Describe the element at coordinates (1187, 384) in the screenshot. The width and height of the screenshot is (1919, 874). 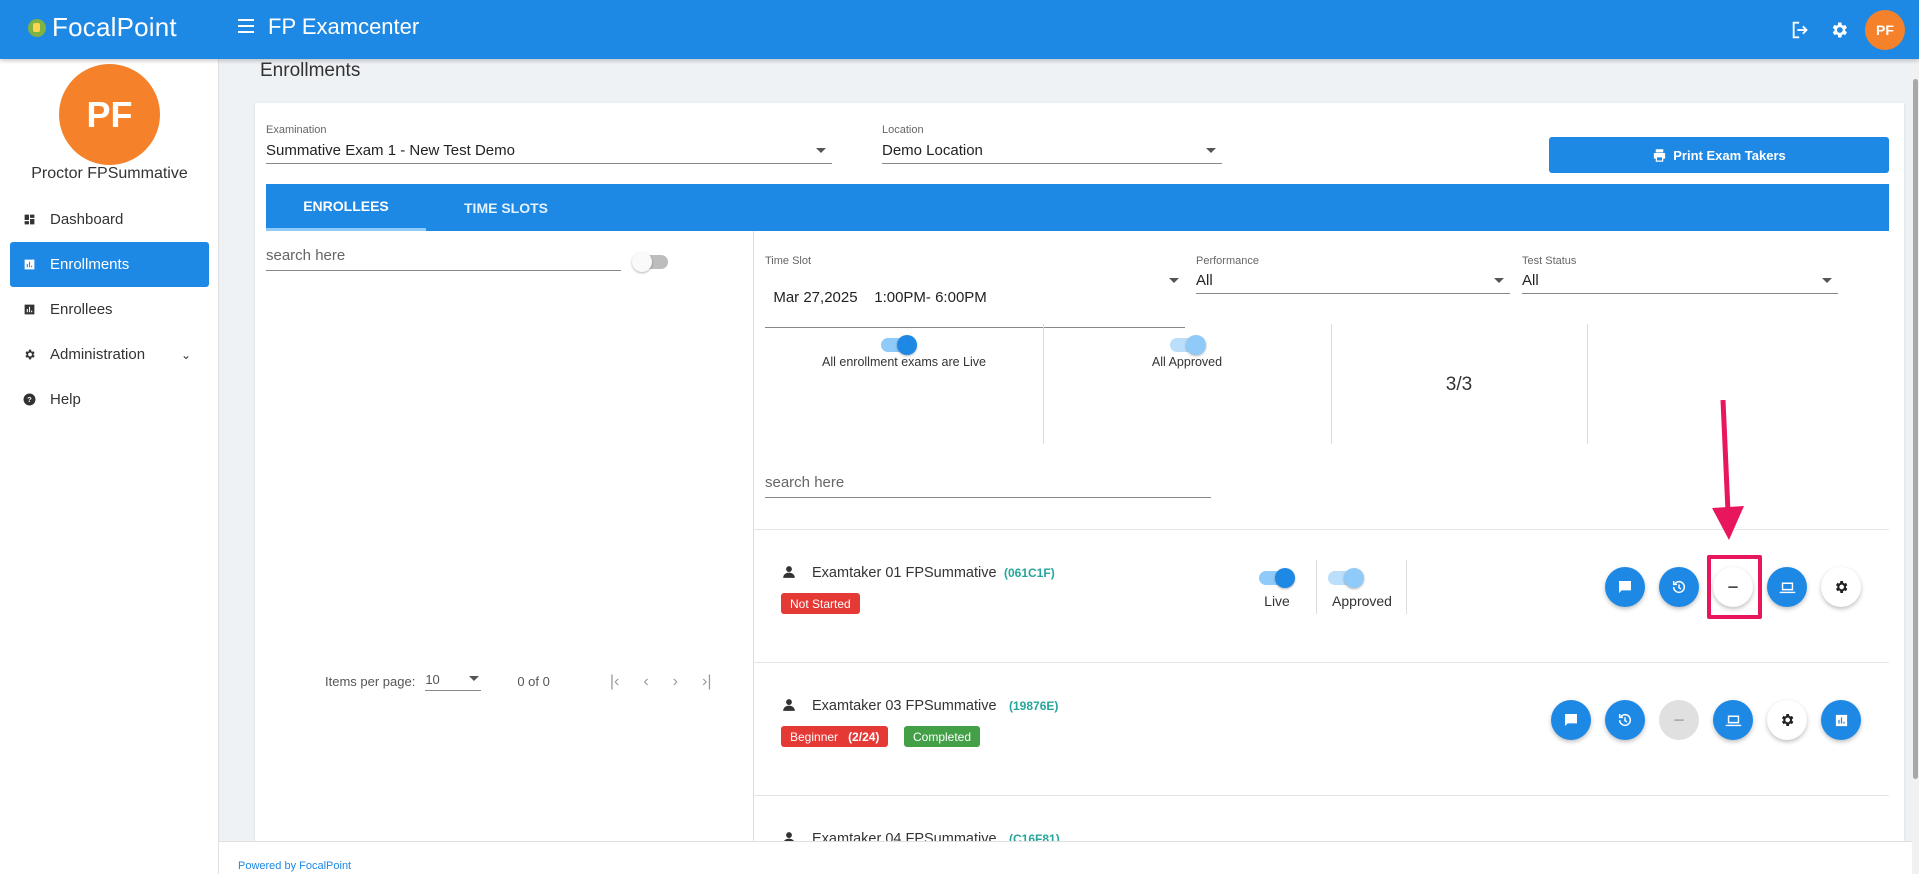
I see `all-approved-stat: All Approved` at that location.